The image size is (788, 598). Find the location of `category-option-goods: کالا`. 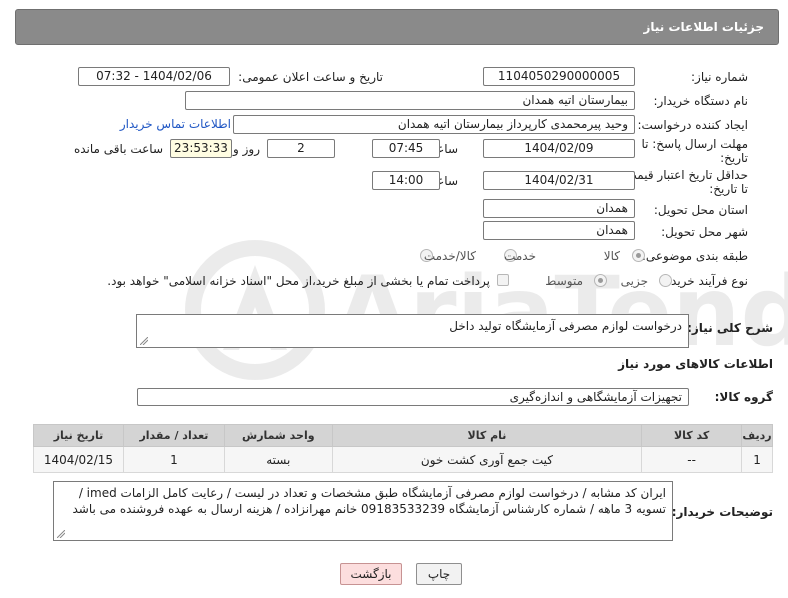

category-option-goods: کالا is located at coordinates (611, 256).